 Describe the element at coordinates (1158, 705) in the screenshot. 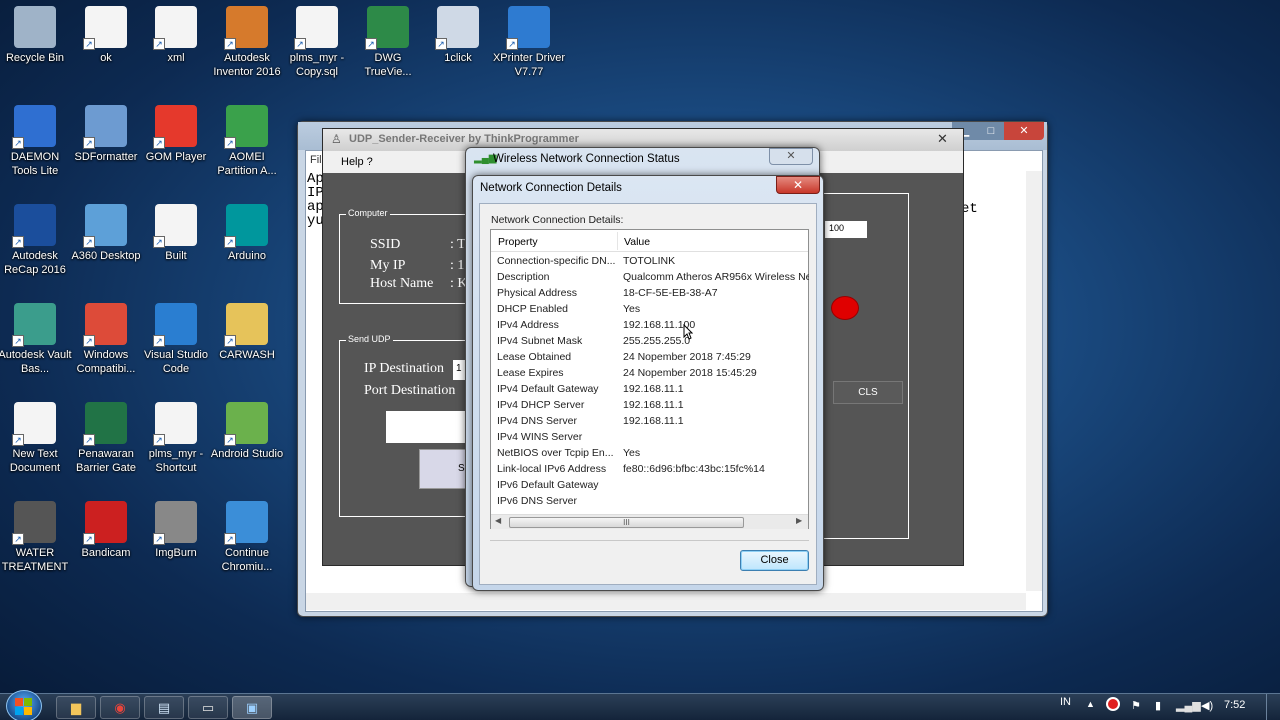

I see `battery-icon: ▮` at that location.